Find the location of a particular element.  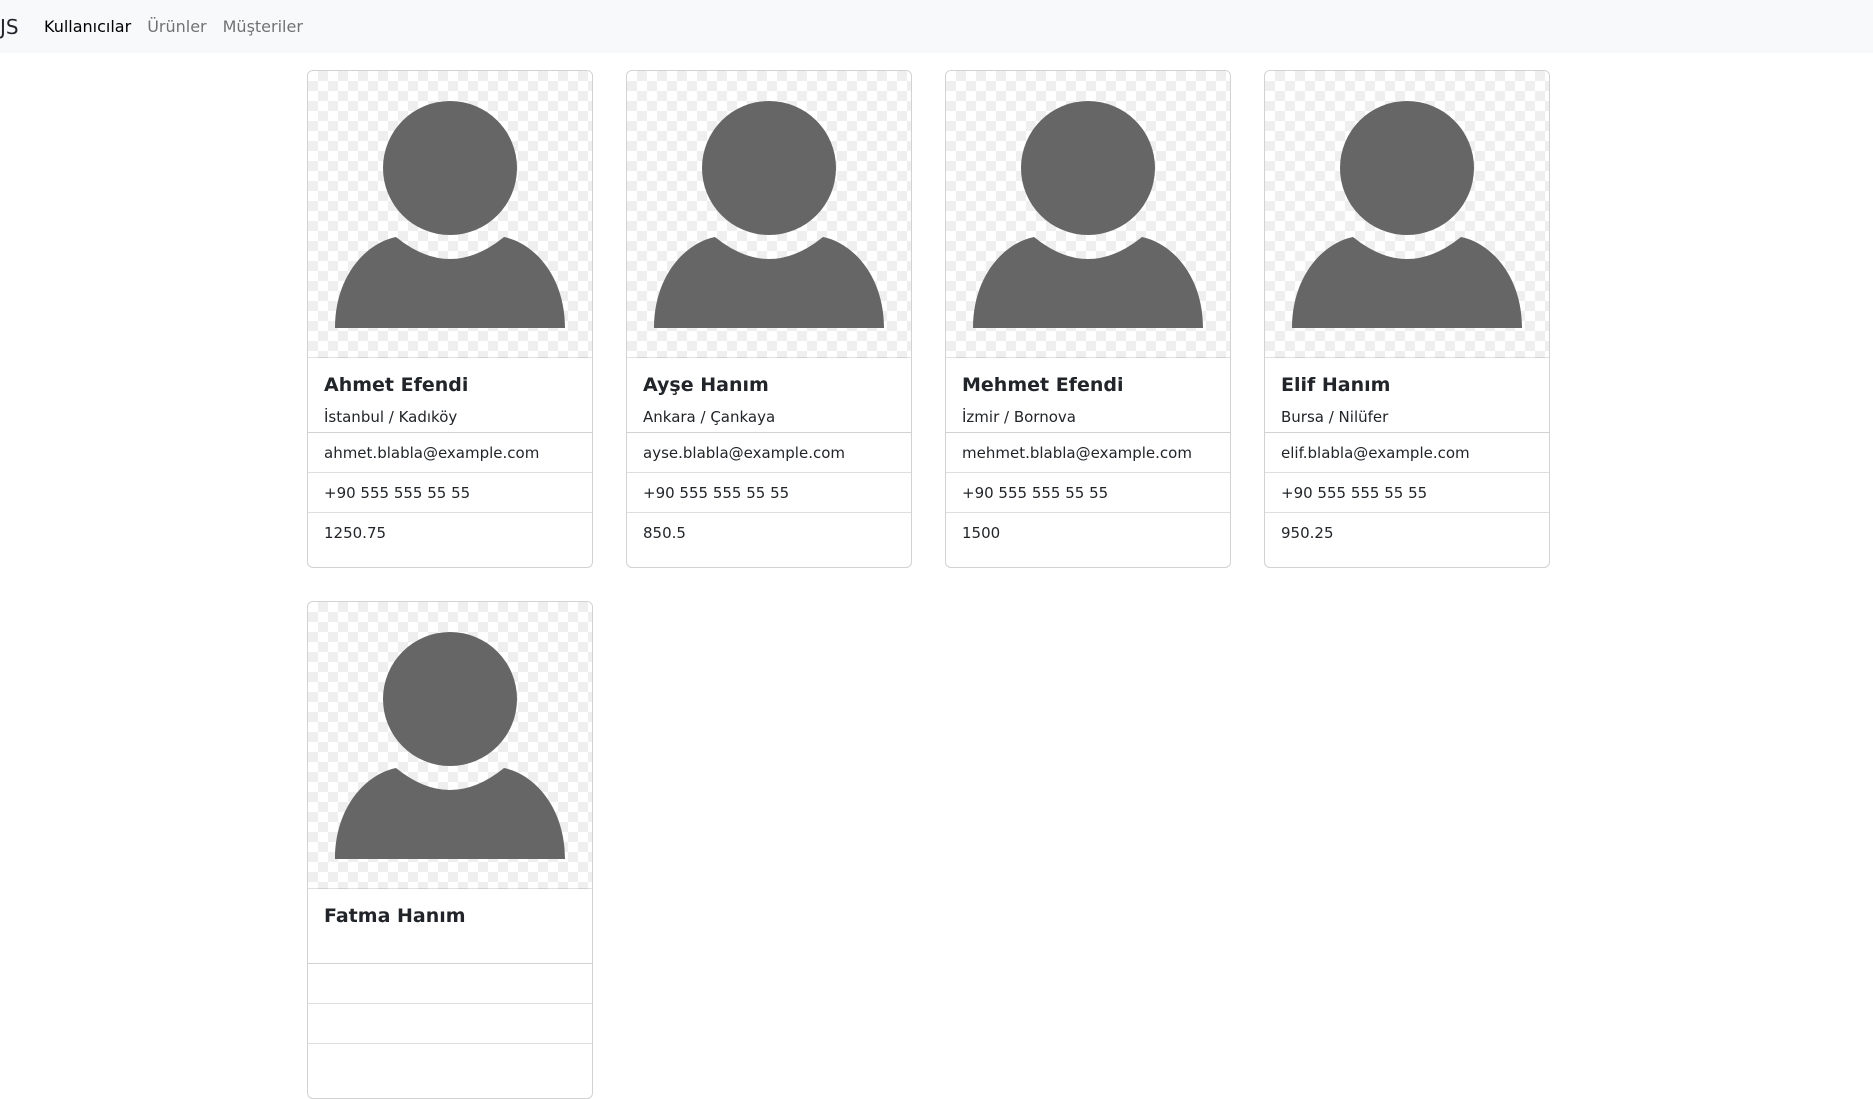

user-balance is located at coordinates (450, 1064).